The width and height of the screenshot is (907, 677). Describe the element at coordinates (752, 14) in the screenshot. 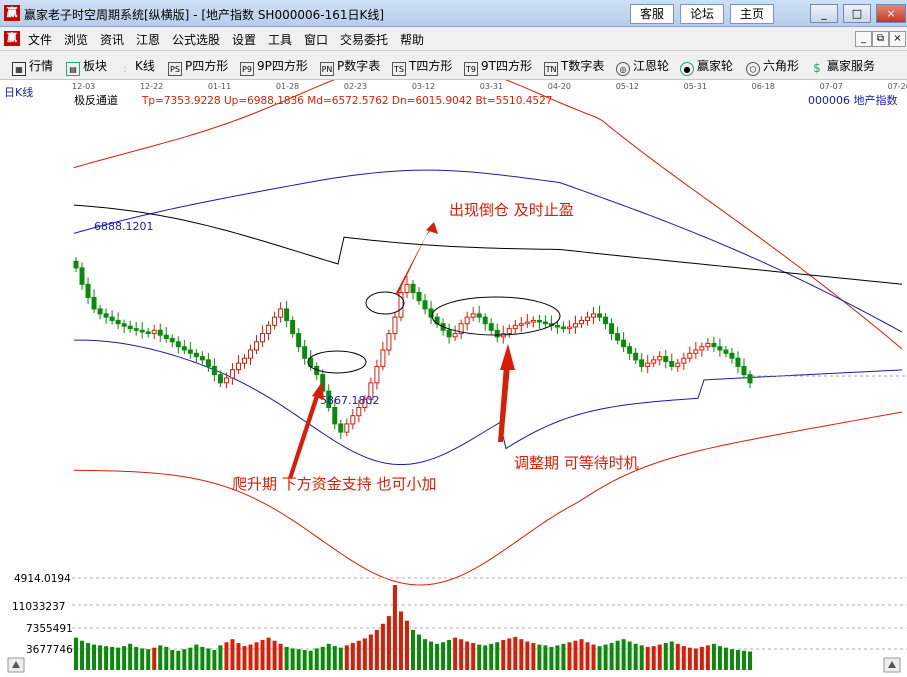

I see `homepage-button: 主页` at that location.